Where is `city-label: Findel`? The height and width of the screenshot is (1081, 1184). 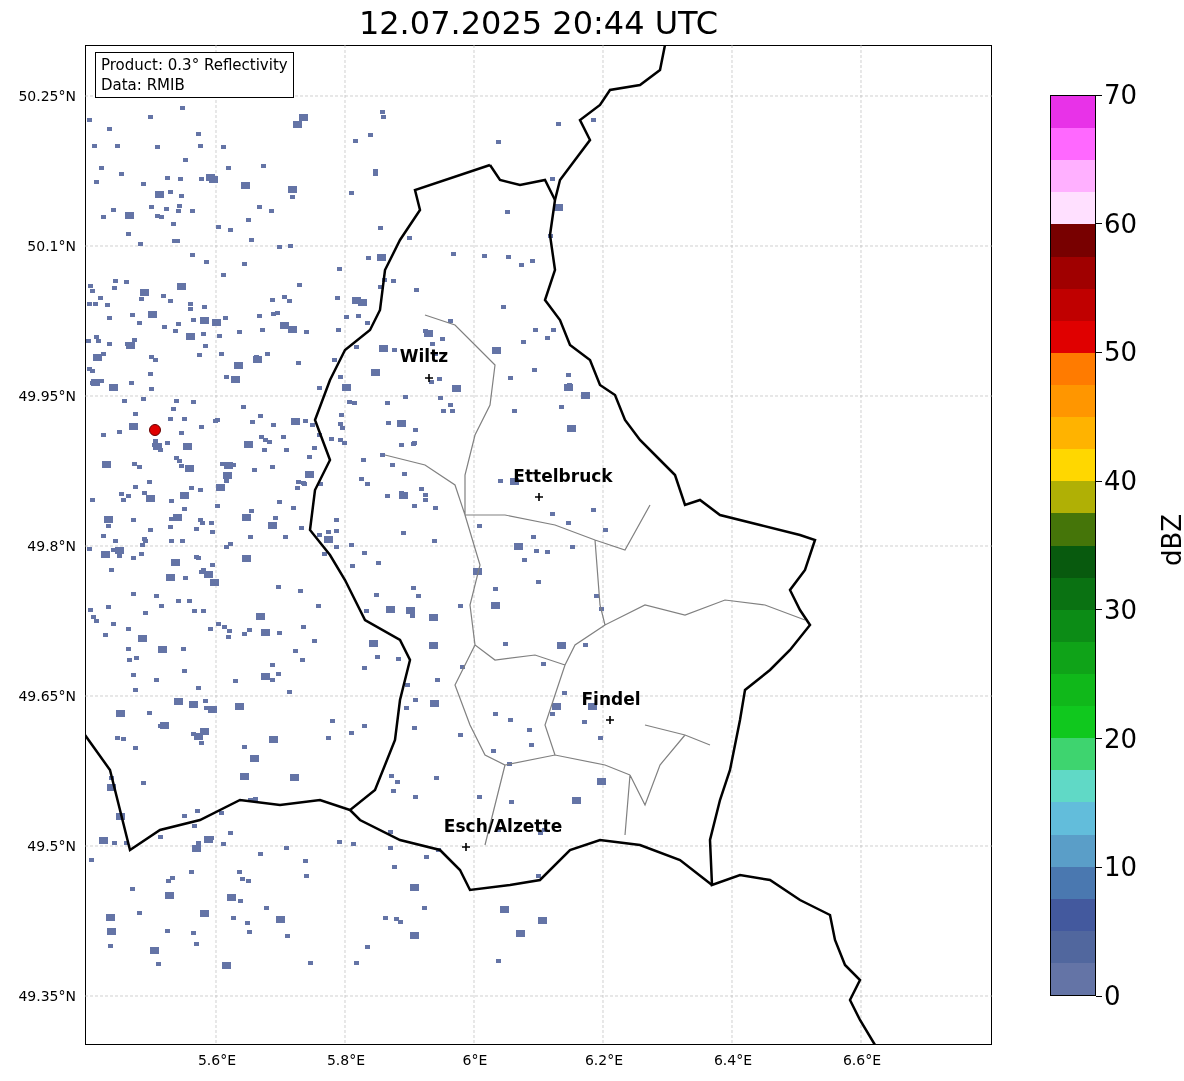 city-label: Findel is located at coordinates (611, 699).